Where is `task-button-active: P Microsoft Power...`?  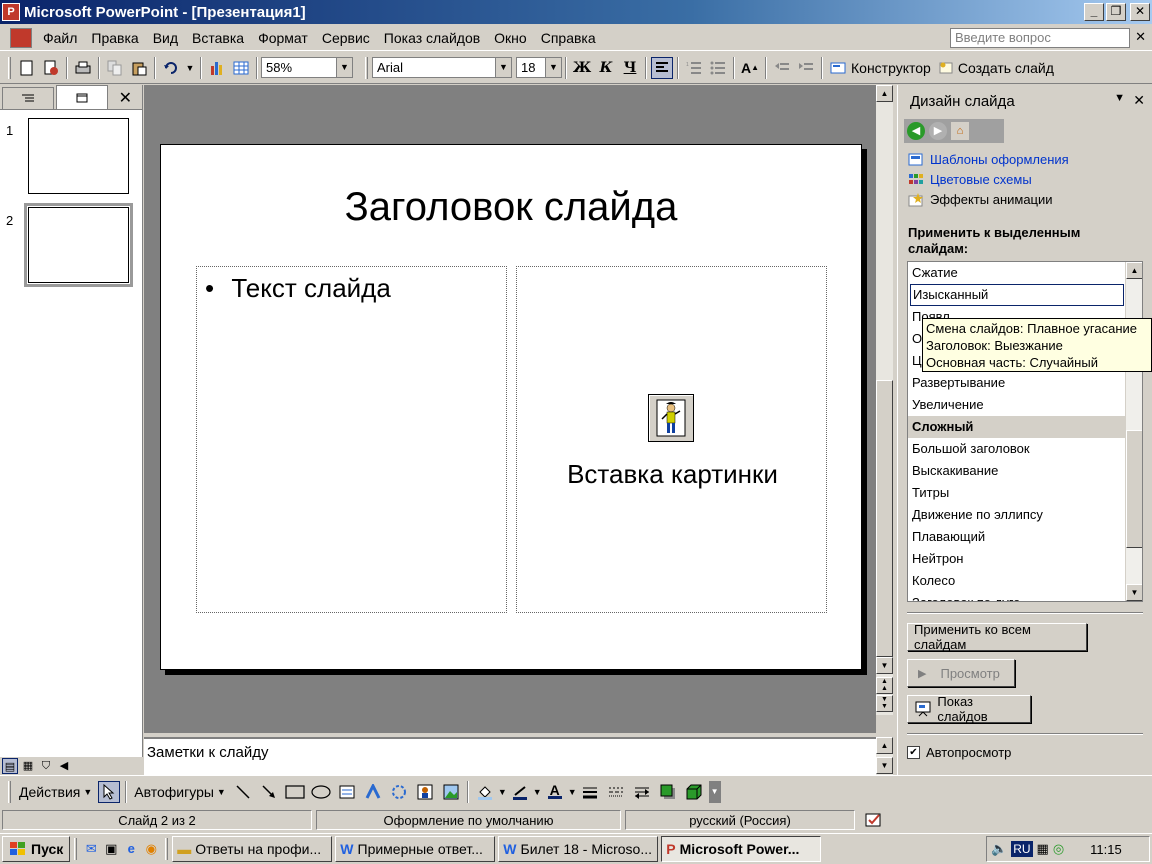
task-button-active: P Microsoft Power... is located at coordinates (741, 849).